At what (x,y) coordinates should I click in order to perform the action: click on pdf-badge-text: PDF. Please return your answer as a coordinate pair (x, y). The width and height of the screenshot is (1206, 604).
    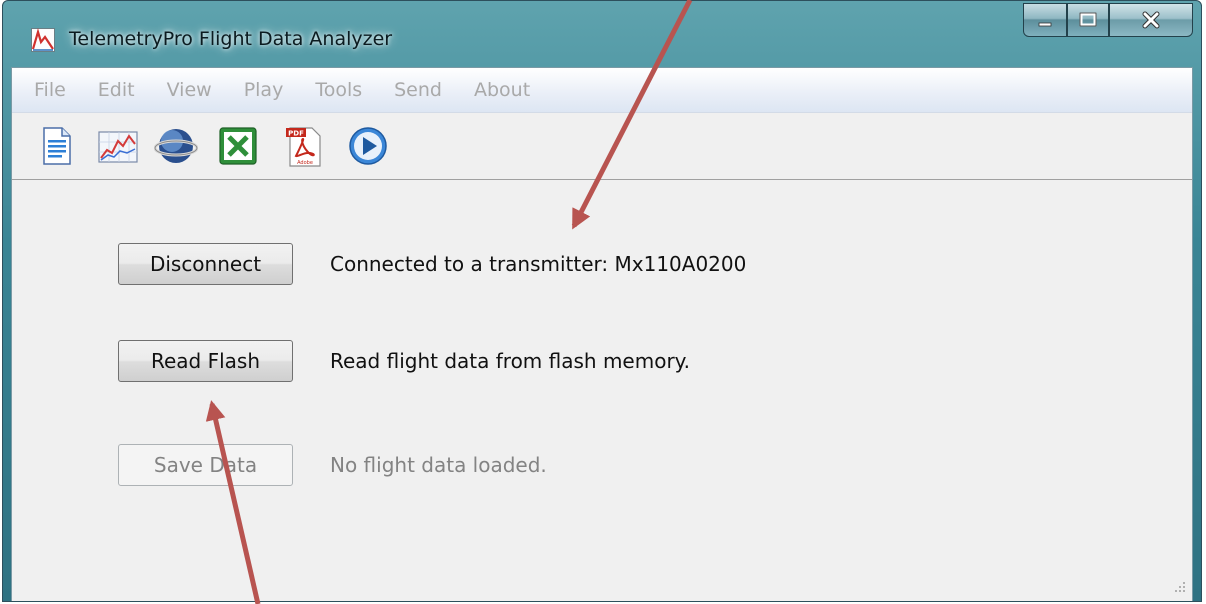
    Looking at the image, I should click on (296, 134).